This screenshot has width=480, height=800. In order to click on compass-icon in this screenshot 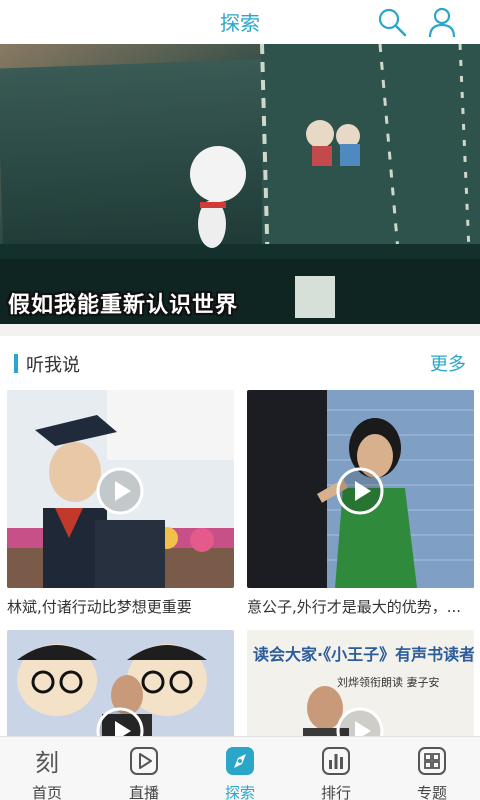, I will do `click(240, 761)`.